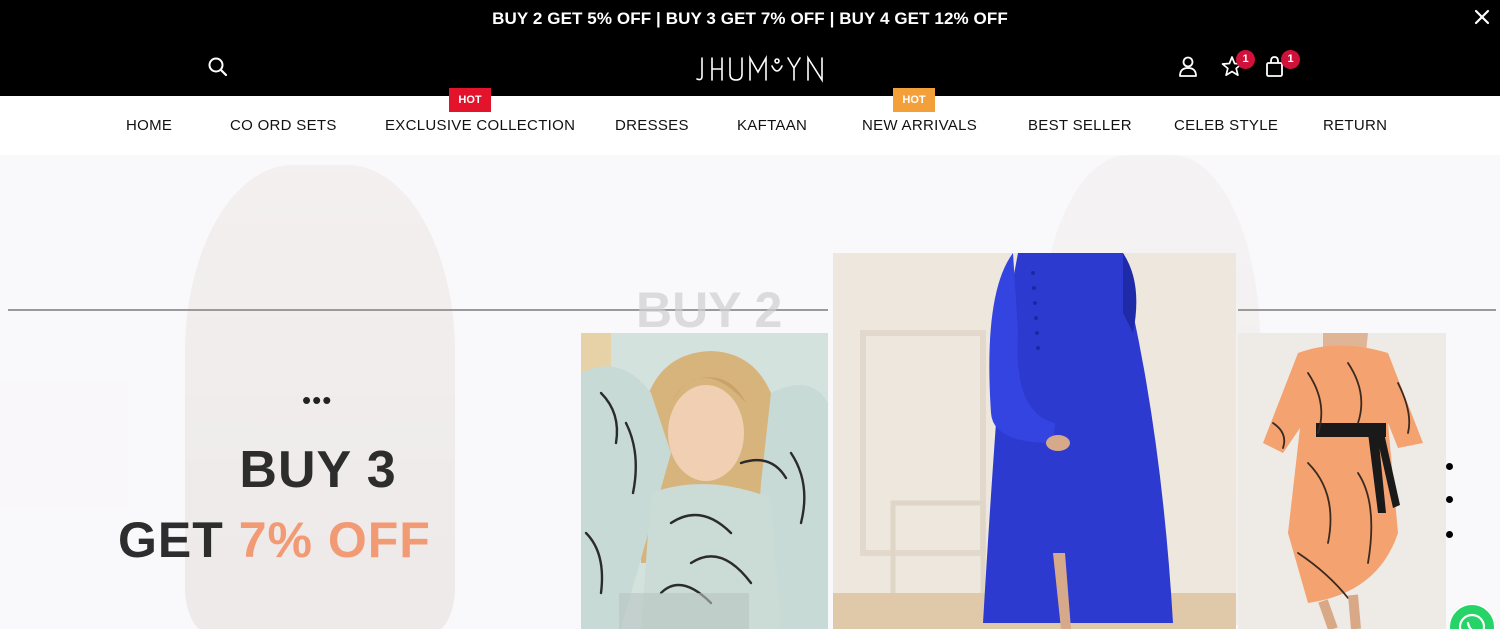 The image size is (1500, 629). I want to click on nav-item-celeb-style: CELEB STYLE, so click(1226, 125).